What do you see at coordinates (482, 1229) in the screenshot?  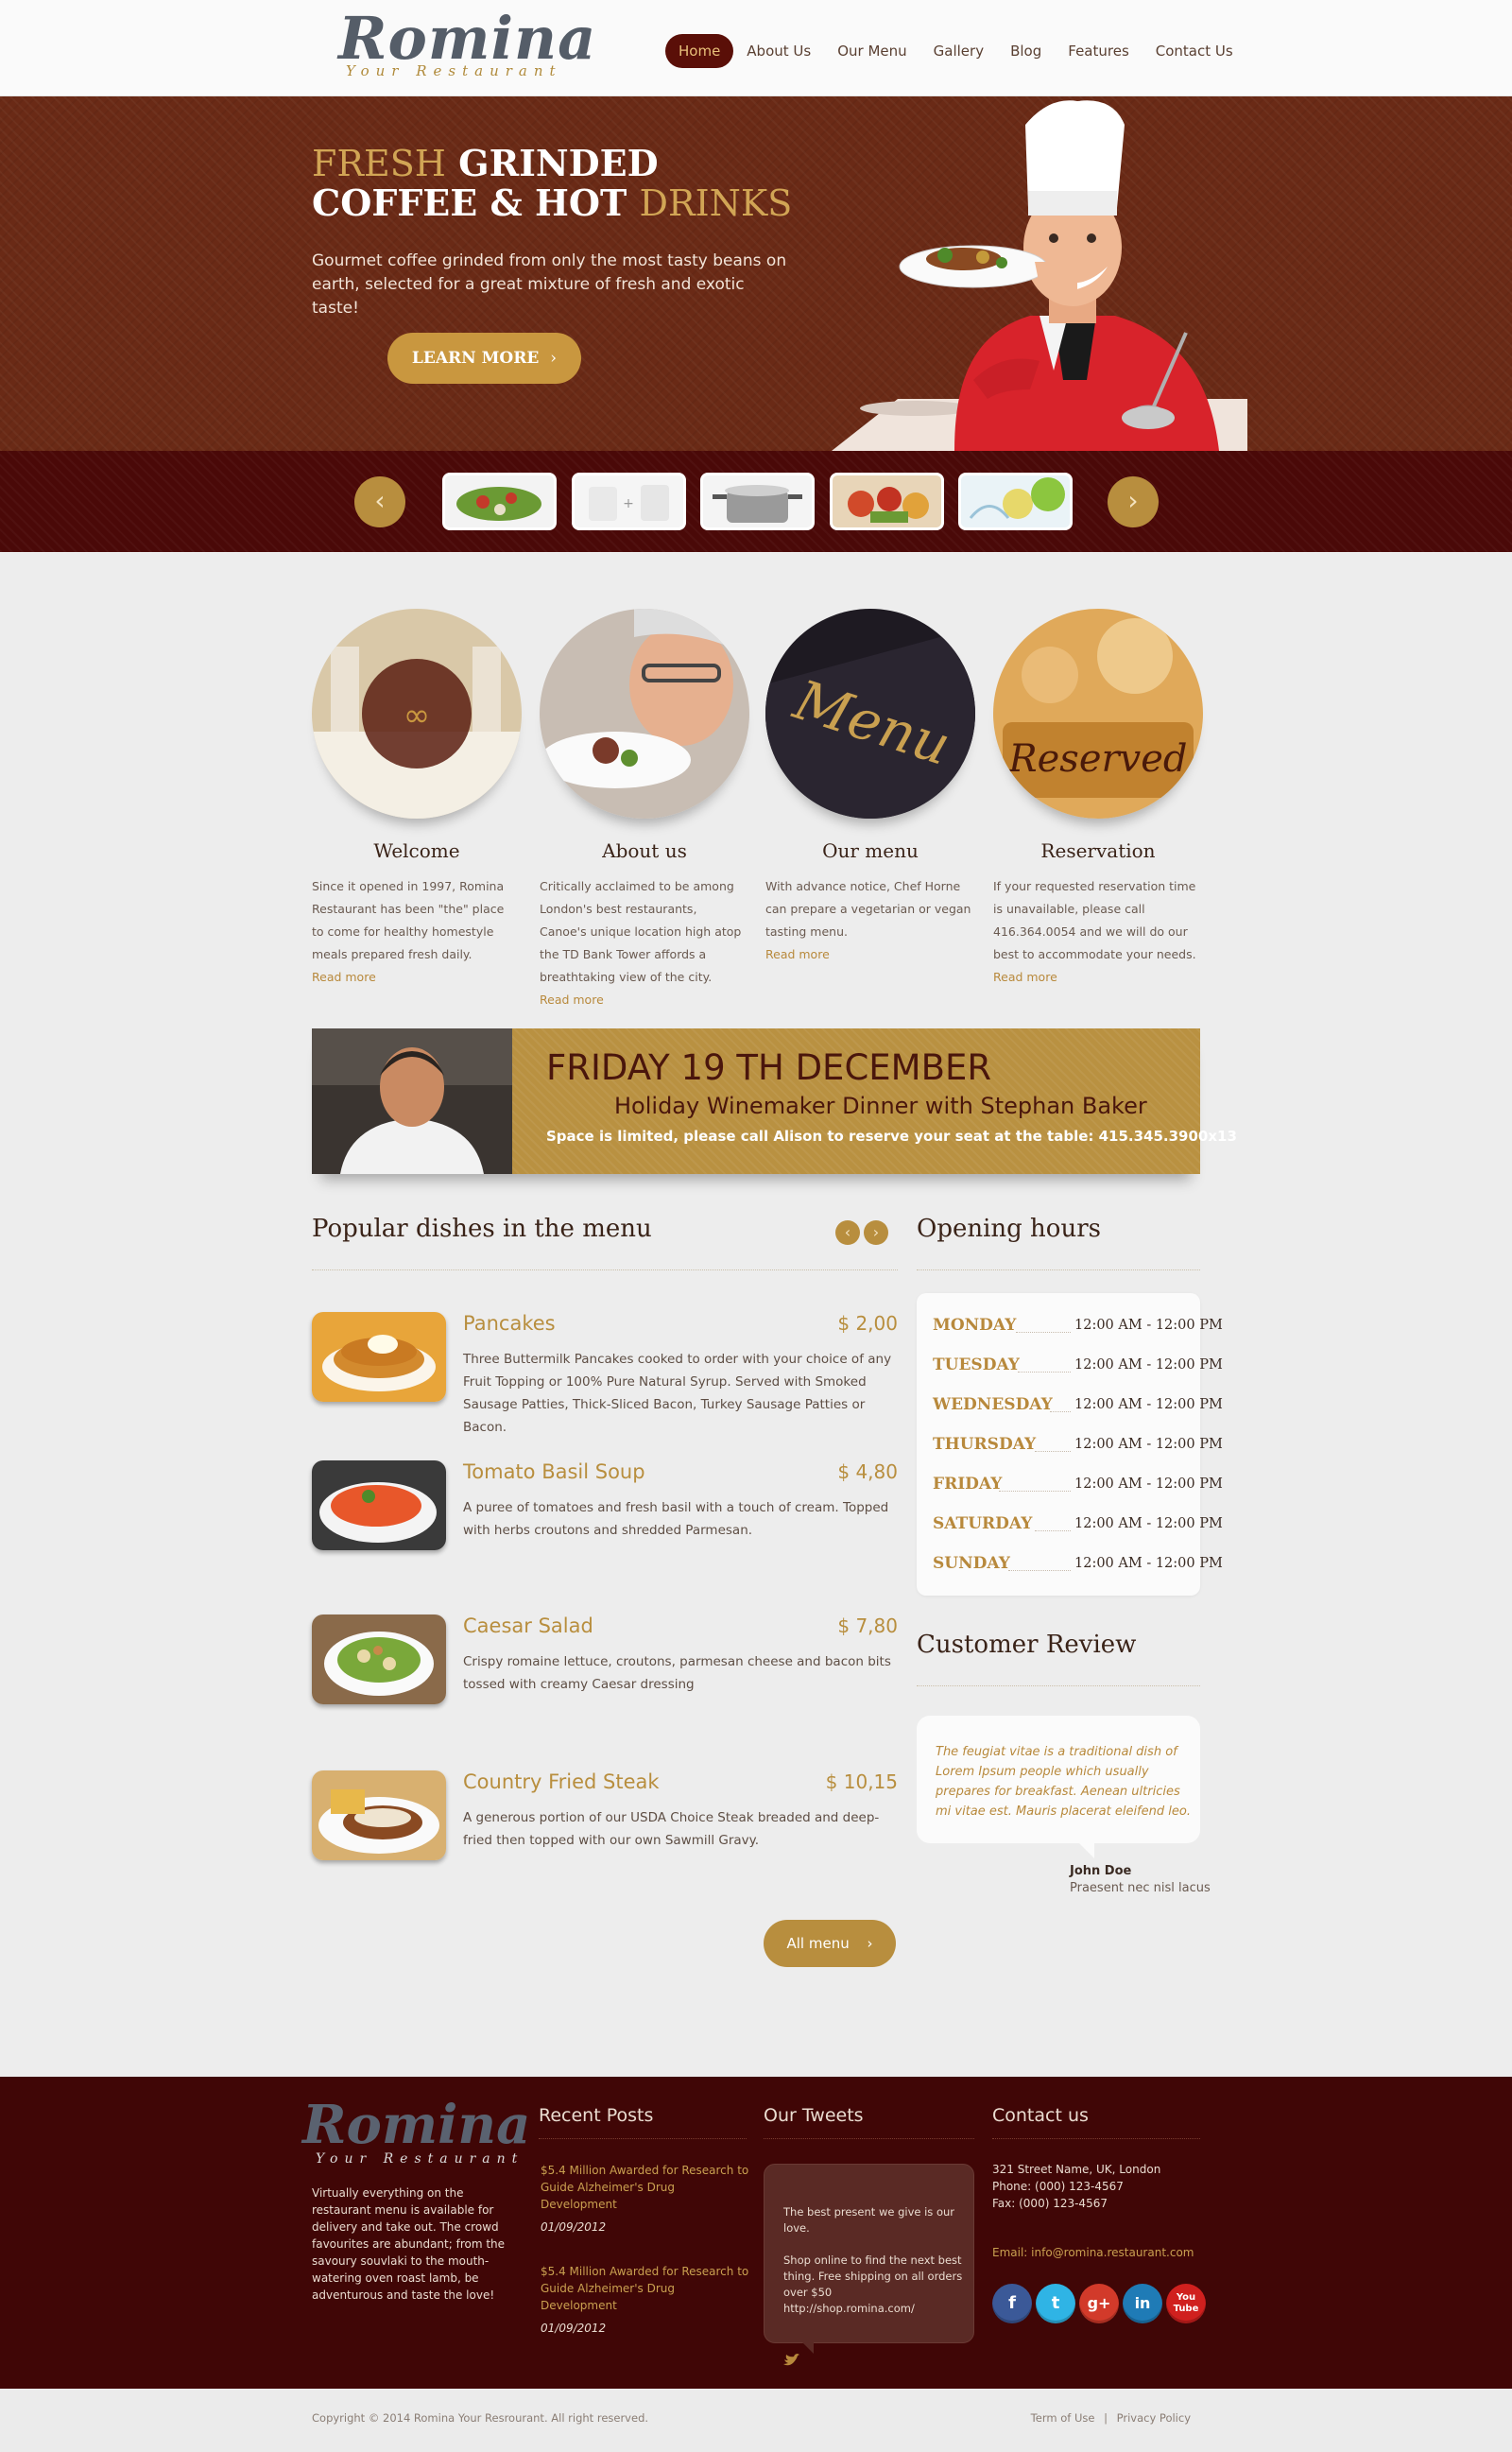 I see `popular-heading: Popular dishes in the menu` at bounding box center [482, 1229].